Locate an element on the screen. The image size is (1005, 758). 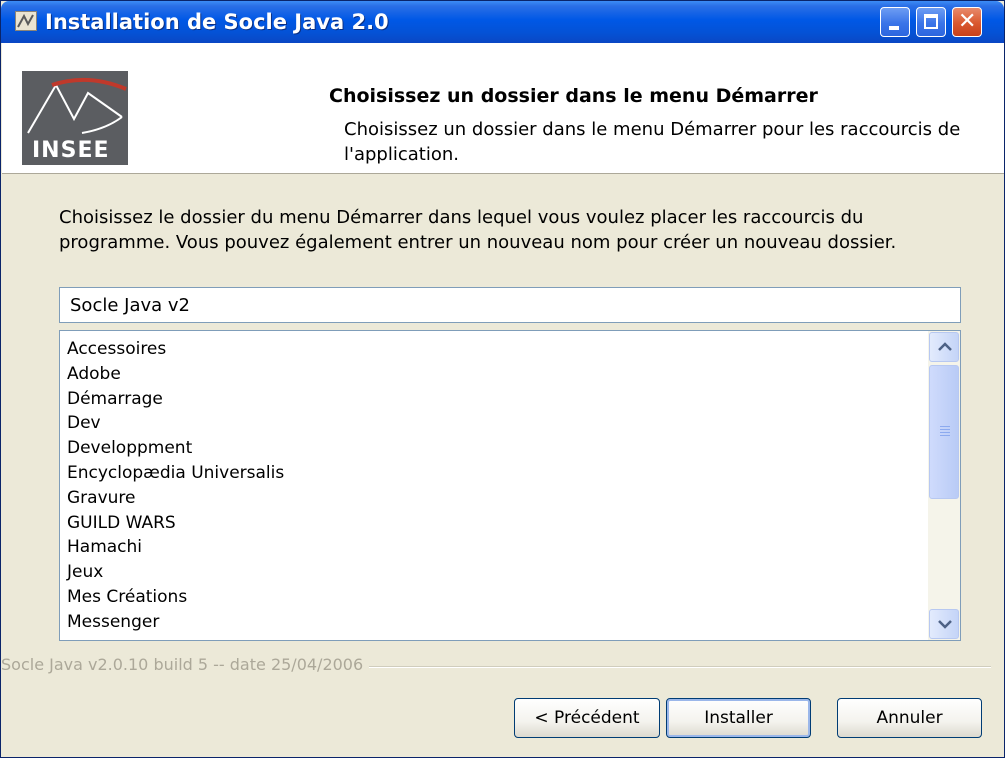
cancel-button: Annuler is located at coordinates (909, 718).